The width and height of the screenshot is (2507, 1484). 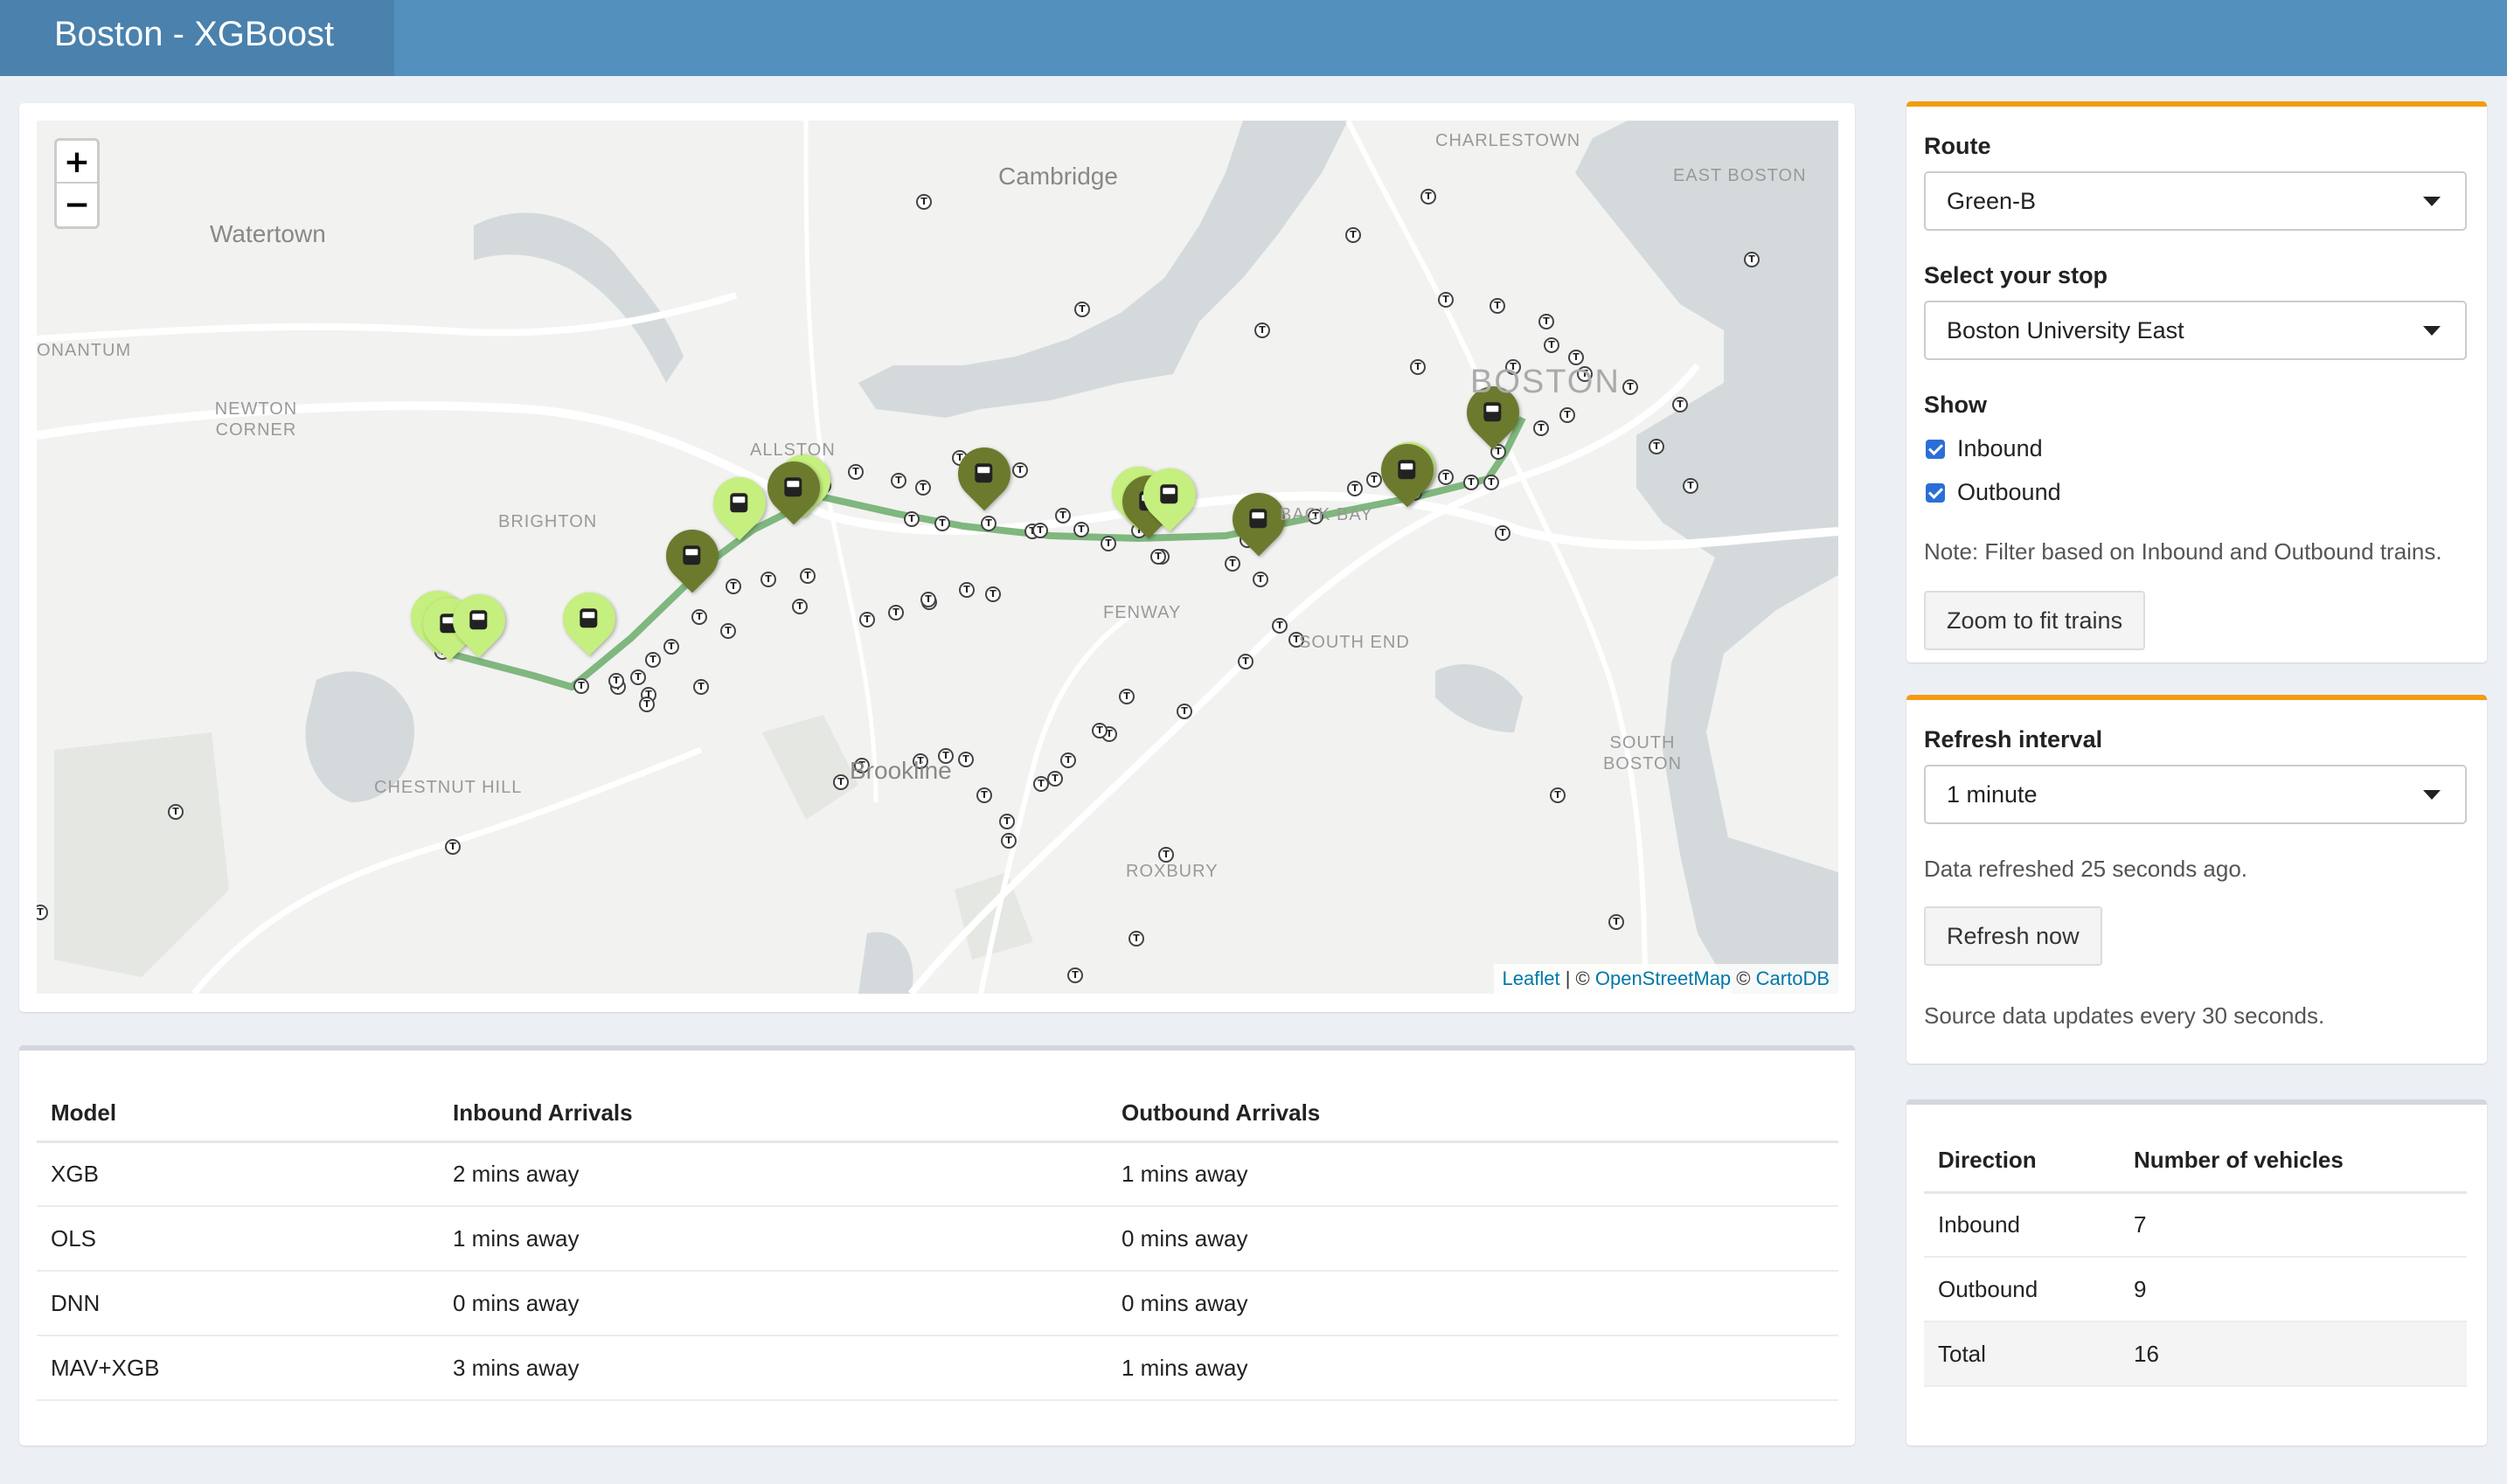 What do you see at coordinates (2294, 1161) in the screenshot?
I see `column-header: Number of vehicles` at bounding box center [2294, 1161].